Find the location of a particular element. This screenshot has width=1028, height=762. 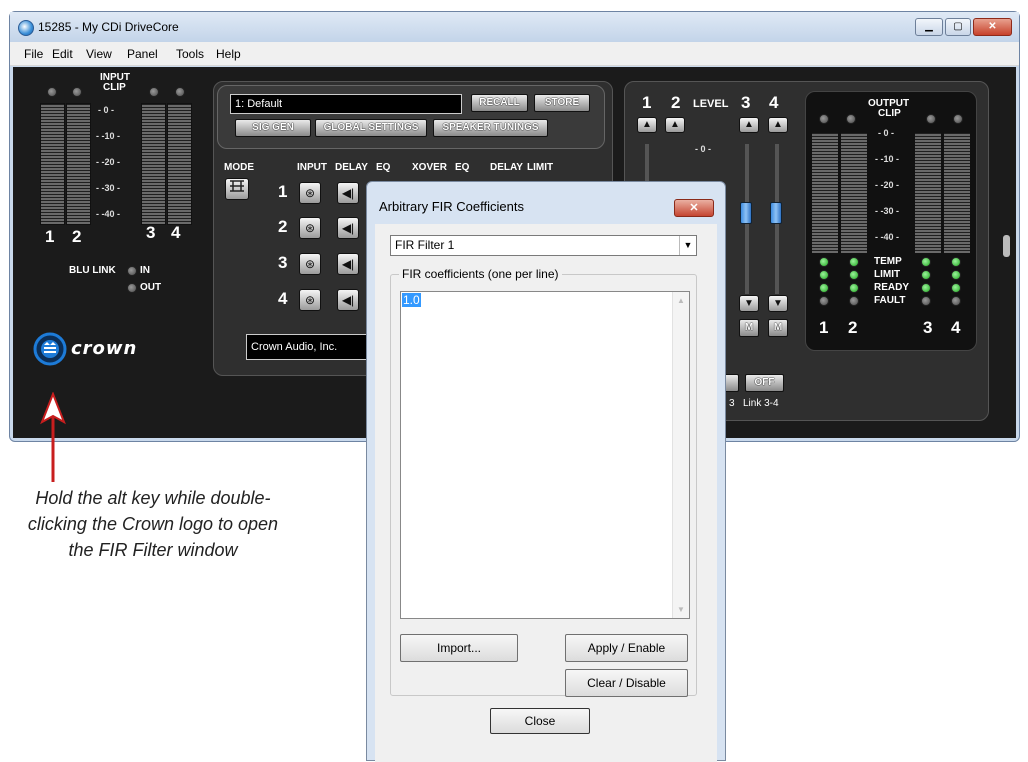

annotation-line-3: the FIR Filter window is located at coordinates (153, 550).